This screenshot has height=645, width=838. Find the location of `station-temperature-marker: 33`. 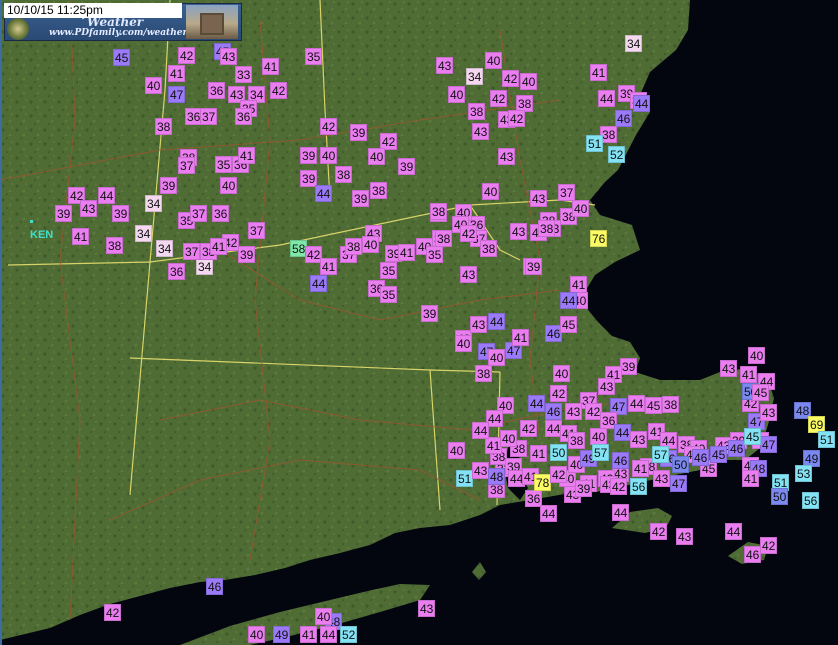

station-temperature-marker: 33 is located at coordinates (244, 74).